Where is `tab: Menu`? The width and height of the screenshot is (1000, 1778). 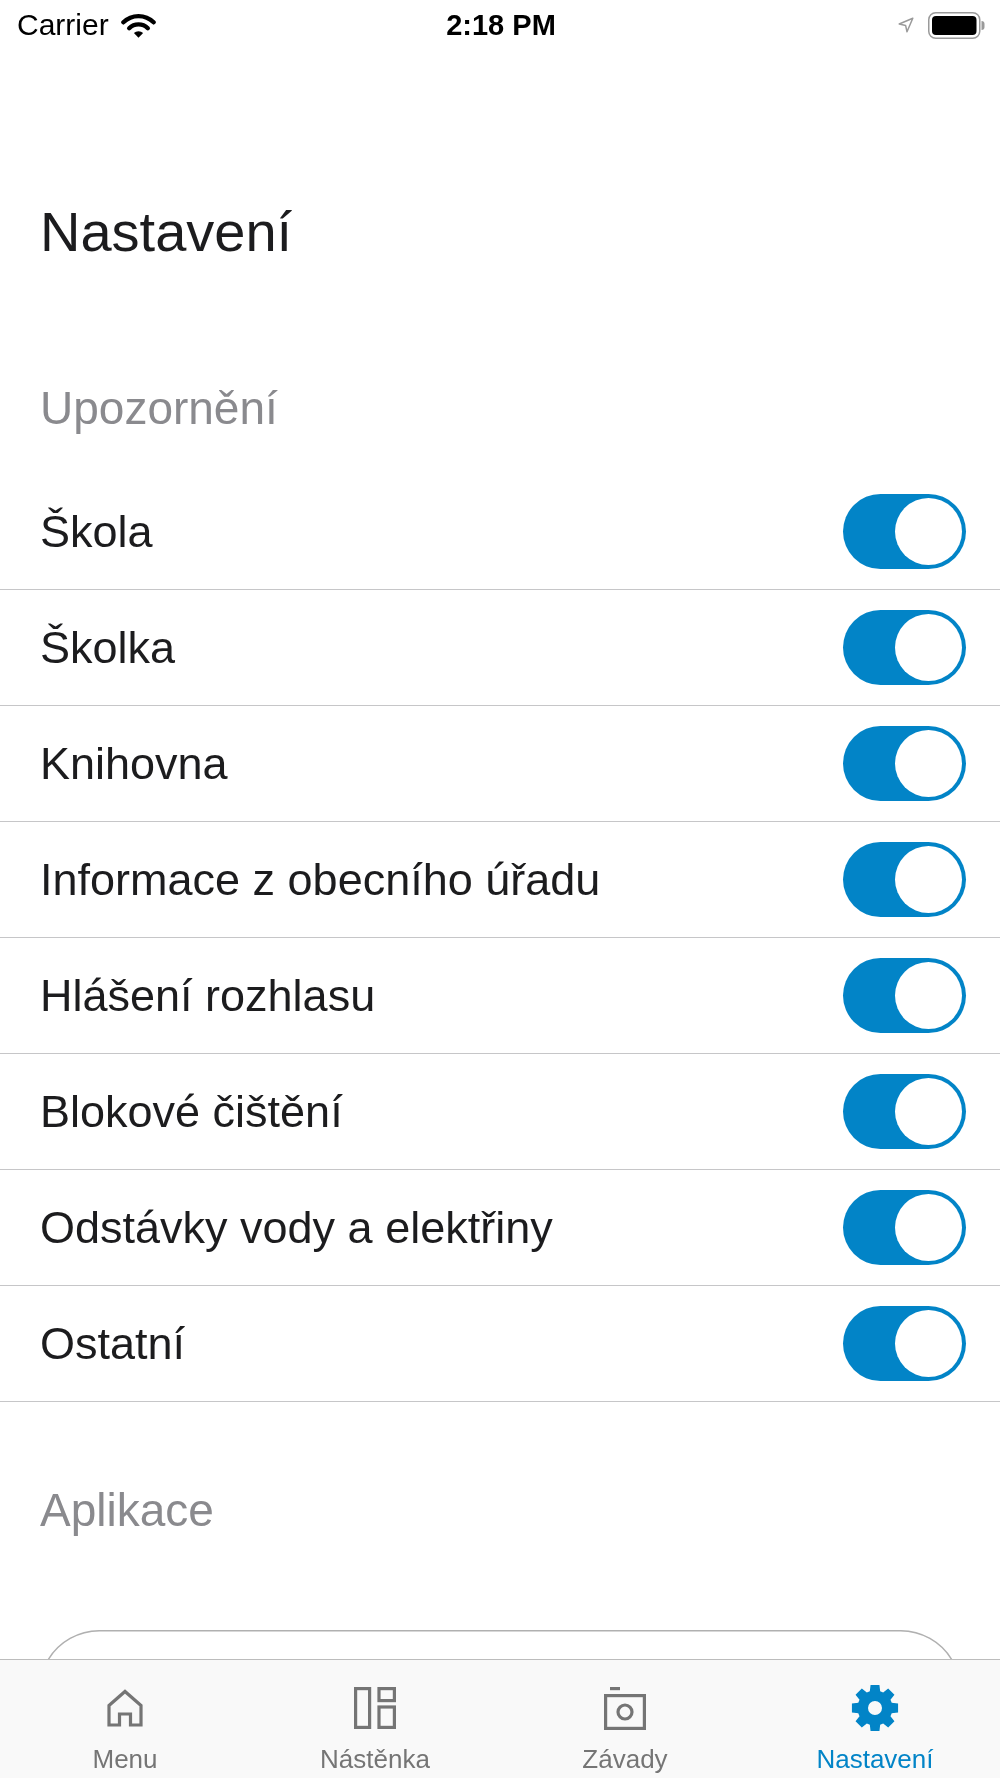
tab: Menu is located at coordinates (125, 1719).